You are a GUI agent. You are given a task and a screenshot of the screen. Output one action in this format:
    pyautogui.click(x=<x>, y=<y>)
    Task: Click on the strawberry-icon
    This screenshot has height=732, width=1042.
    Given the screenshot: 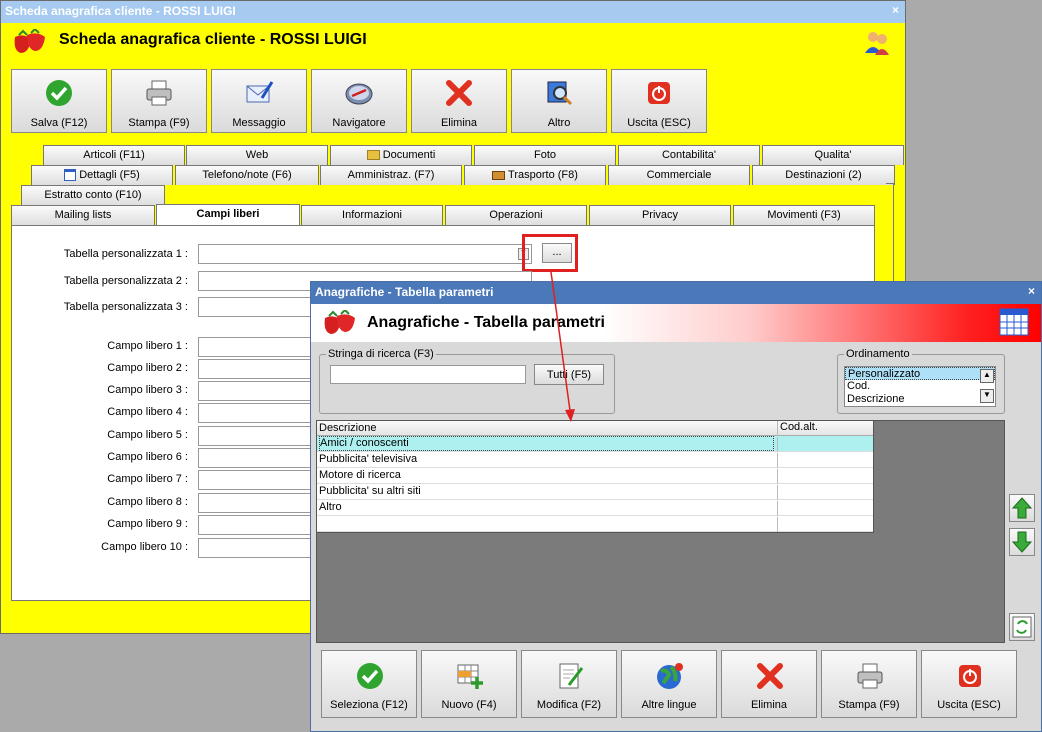 What is the action you would take?
    pyautogui.click(x=339, y=322)
    